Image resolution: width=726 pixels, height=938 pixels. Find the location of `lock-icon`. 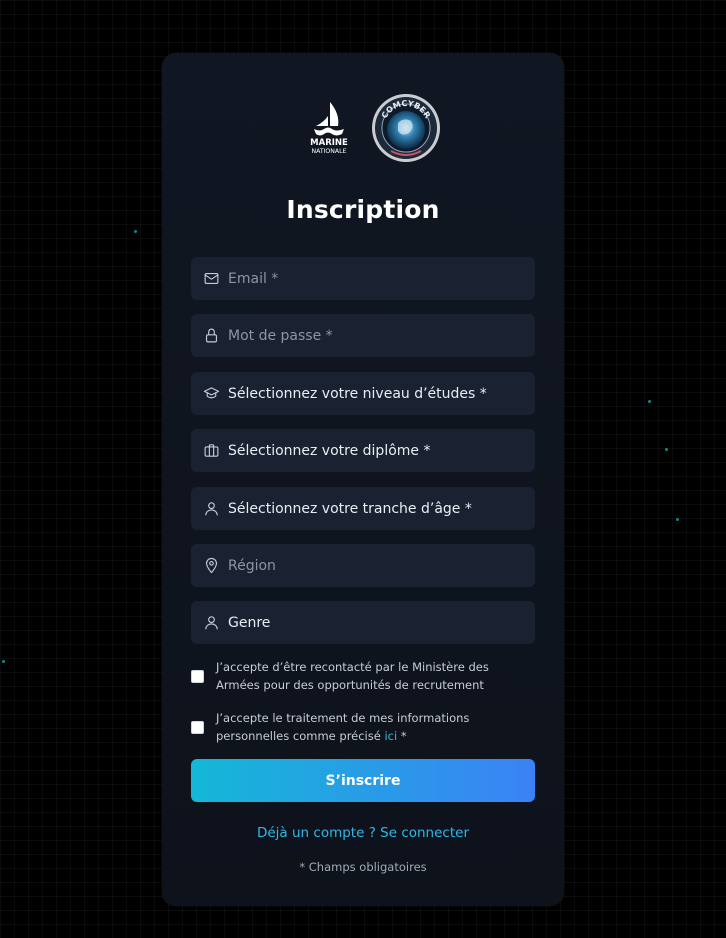

lock-icon is located at coordinates (211, 336).